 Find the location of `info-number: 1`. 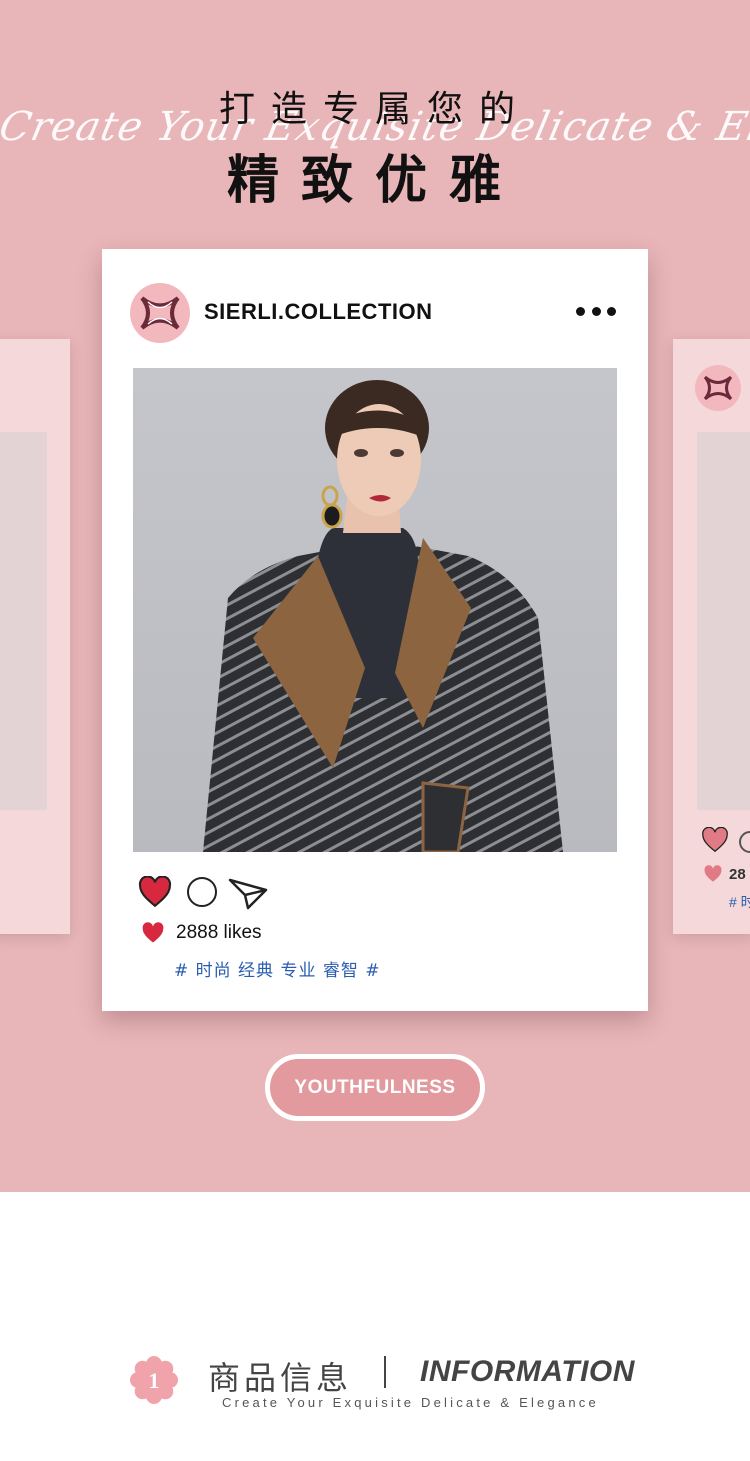

info-number: 1 is located at coordinates (154, 1380).